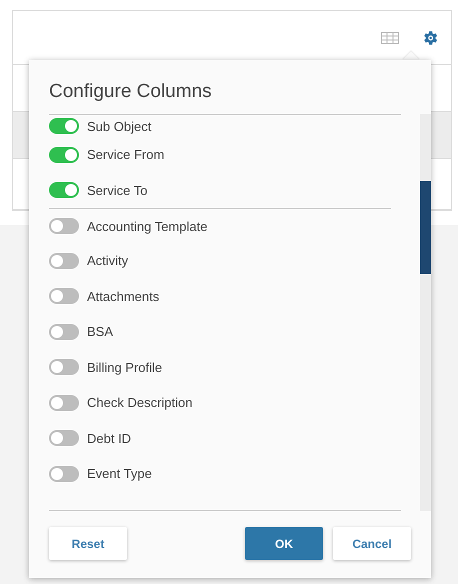 The height and width of the screenshot is (584, 458). What do you see at coordinates (119, 474) in the screenshot?
I see `column-label: Event Type` at bounding box center [119, 474].